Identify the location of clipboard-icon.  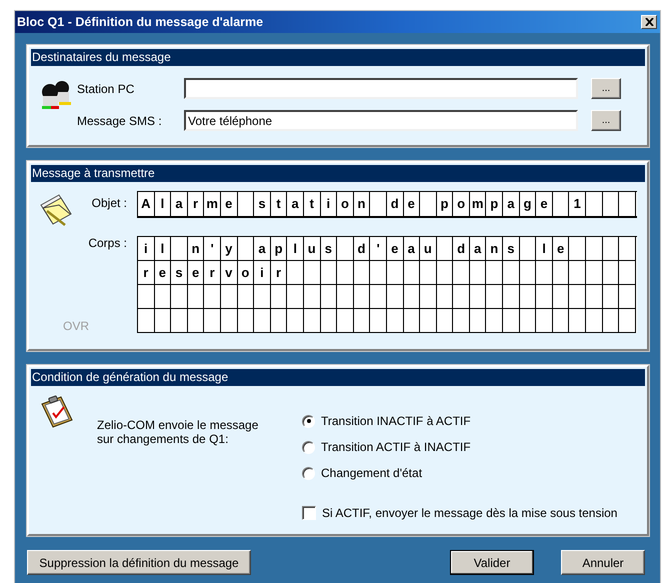
(57, 412).